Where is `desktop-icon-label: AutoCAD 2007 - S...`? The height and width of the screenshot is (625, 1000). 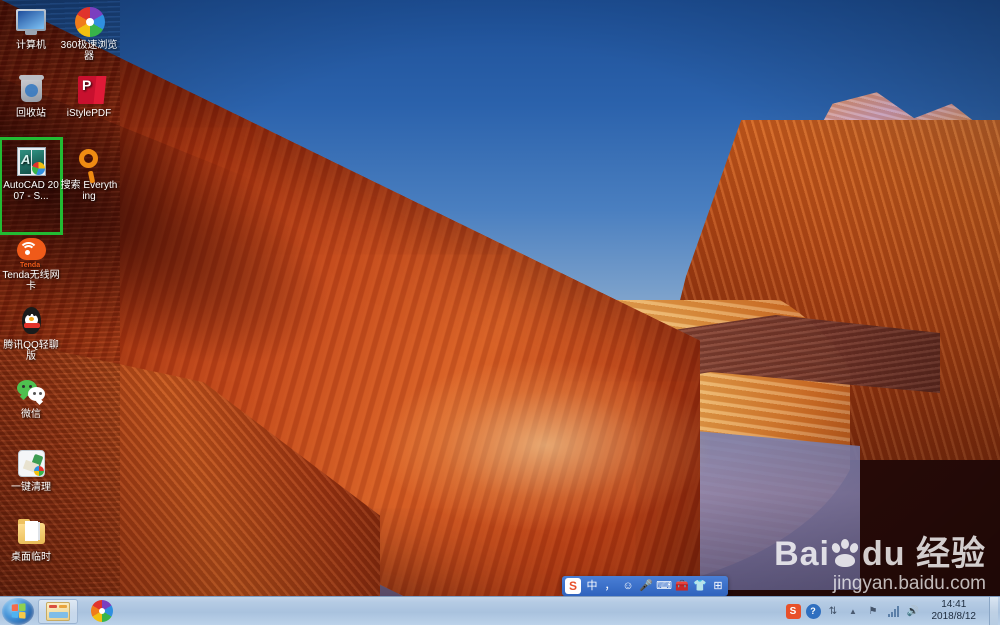
desktop-icon-label: AutoCAD 2007 - S... is located at coordinates (31, 191).